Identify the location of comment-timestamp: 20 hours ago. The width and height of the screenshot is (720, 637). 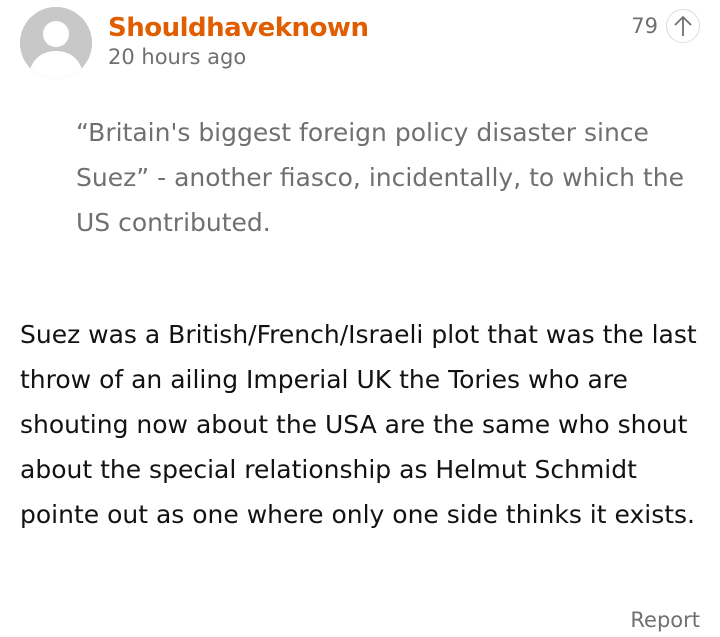
(177, 57).